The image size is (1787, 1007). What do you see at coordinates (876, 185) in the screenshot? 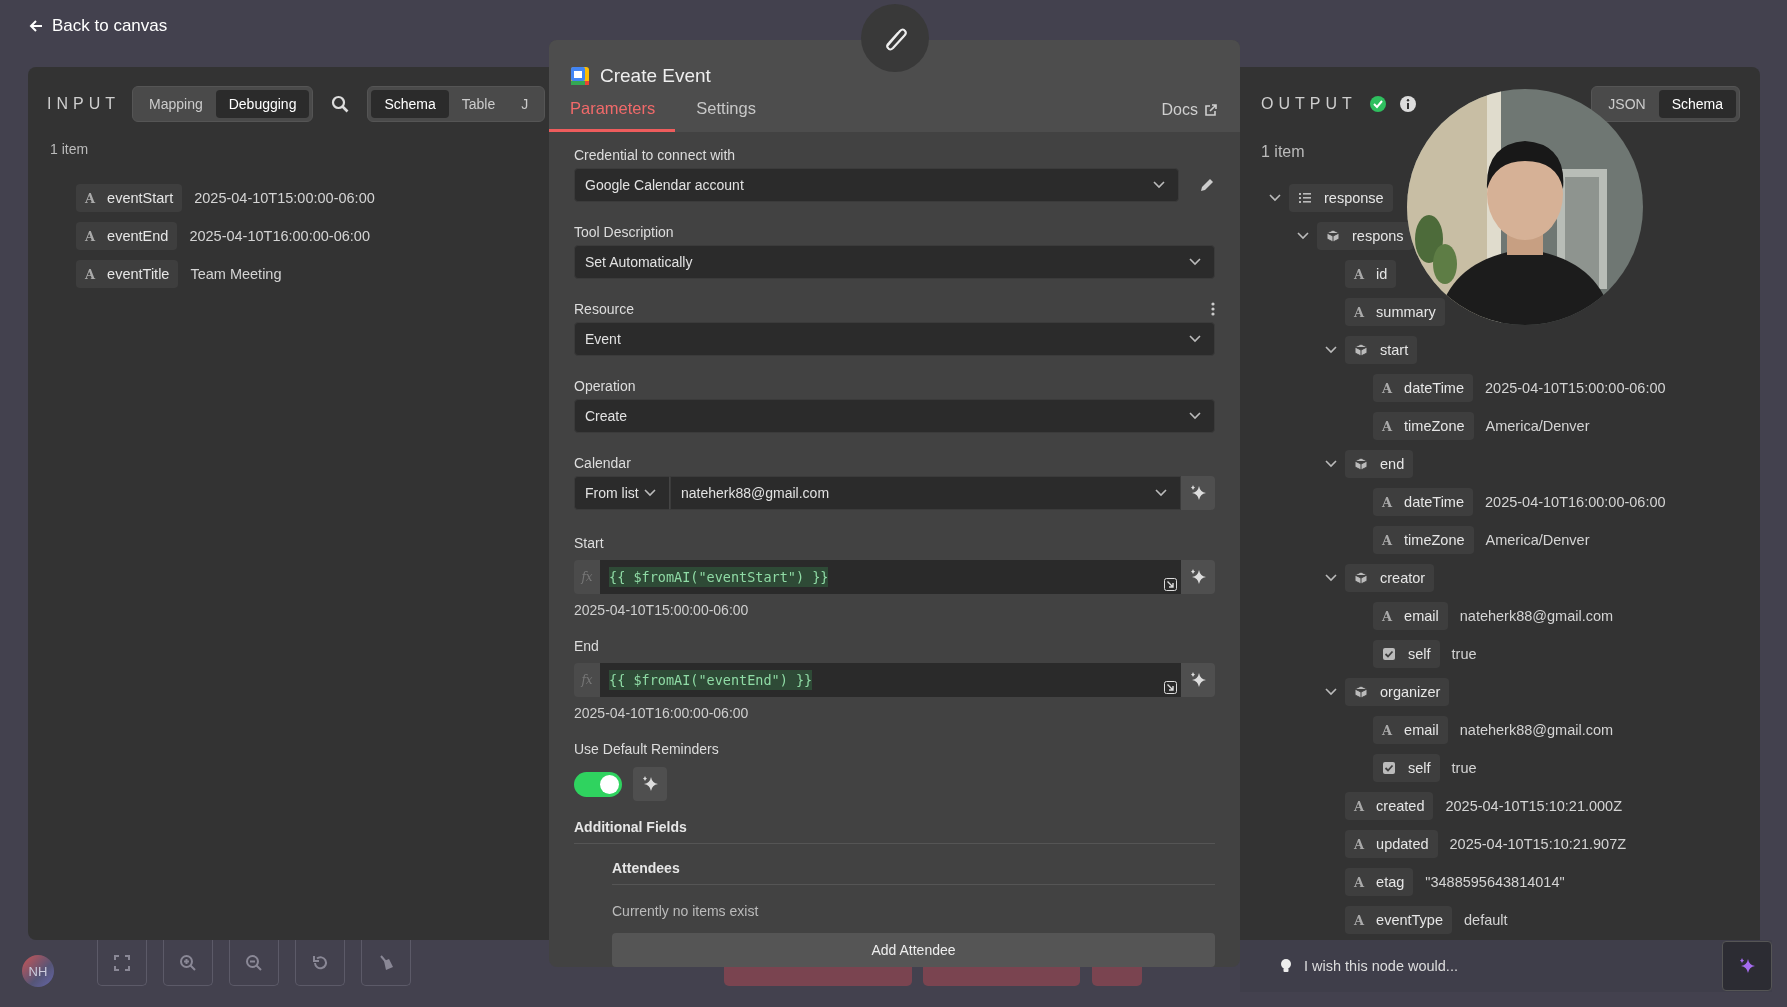
I see `select-field: Google Calendar account` at bounding box center [876, 185].